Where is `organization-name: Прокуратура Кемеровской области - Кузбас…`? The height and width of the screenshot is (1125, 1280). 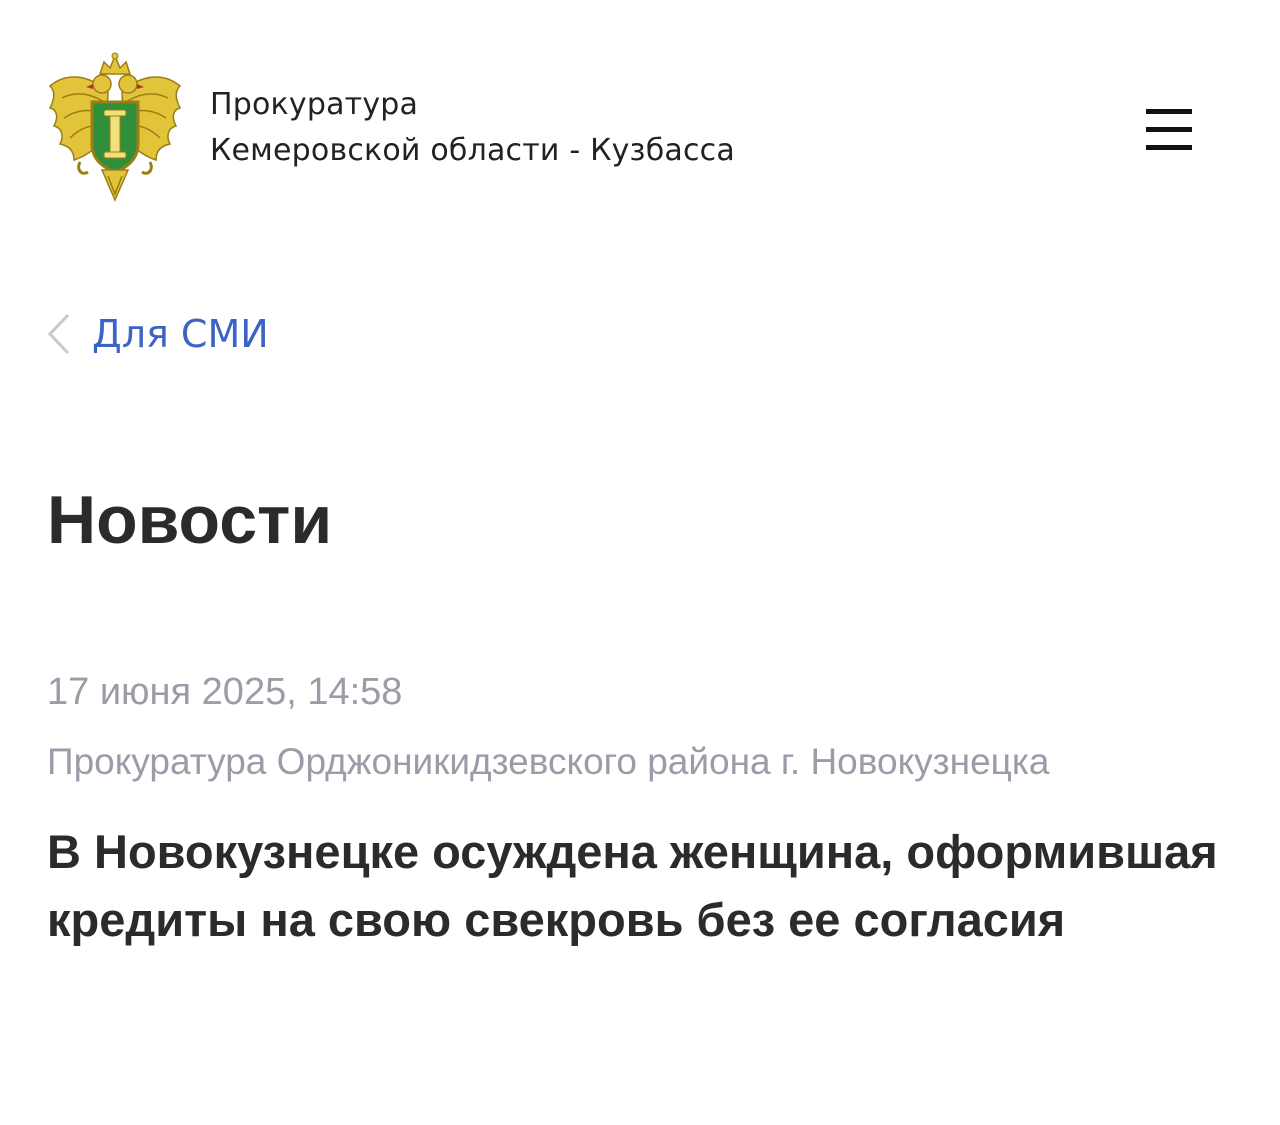 organization-name: Прокуратура Кемеровской области - Кузбас… is located at coordinates (472, 128).